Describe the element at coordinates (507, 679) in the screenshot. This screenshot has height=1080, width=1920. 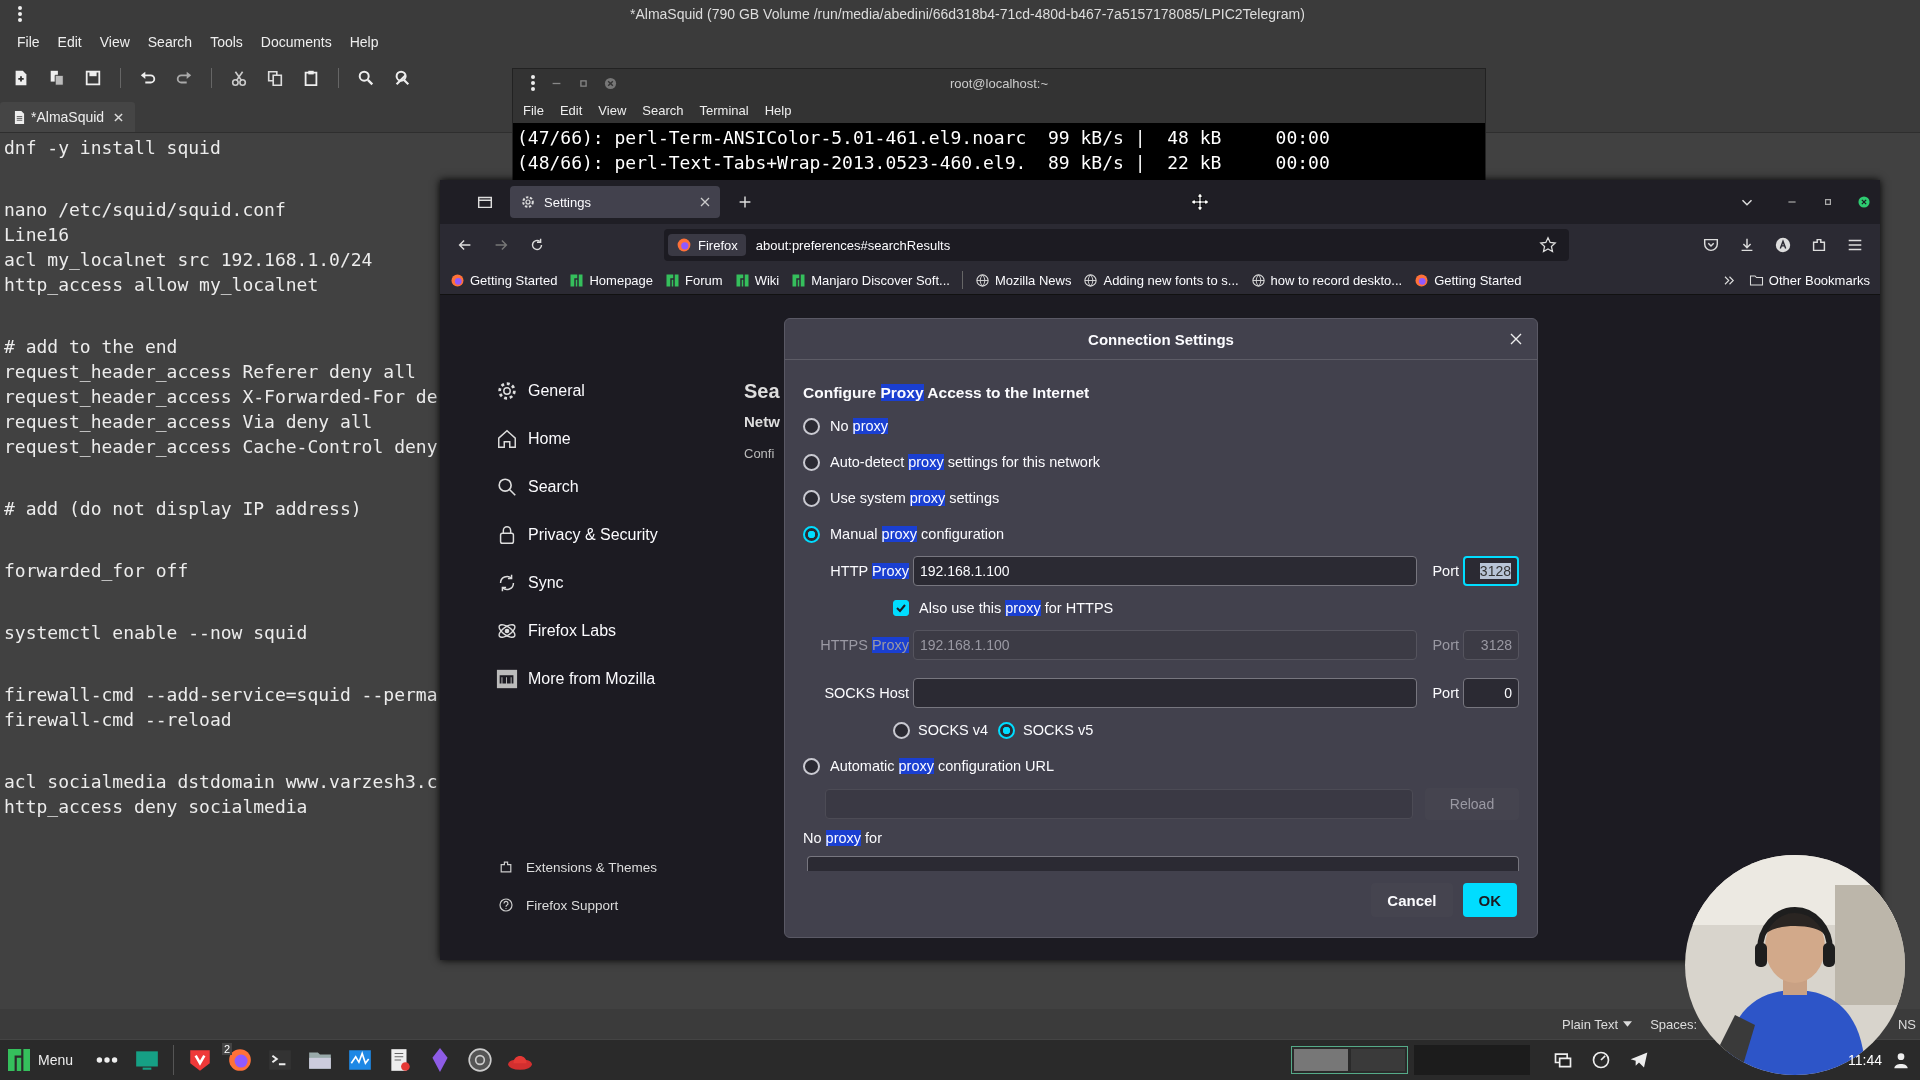
I see `mozilla-logo-icon` at that location.